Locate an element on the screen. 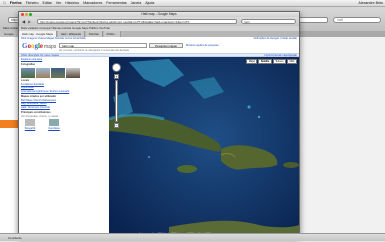  explore-area-link: Explorar esta área is located at coordinates (64, 60).